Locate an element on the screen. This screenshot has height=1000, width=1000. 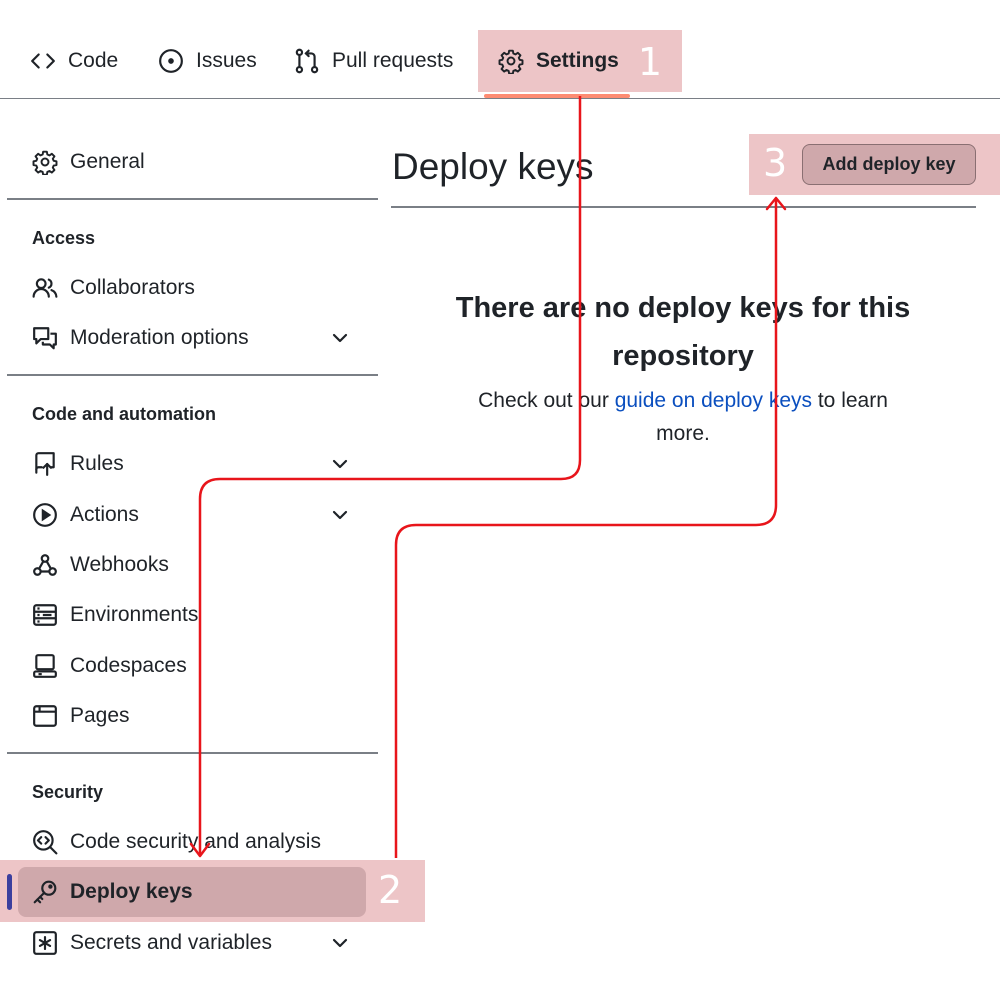
sidebar-item-label: Code security and analysis is located at coordinates (195, 841).